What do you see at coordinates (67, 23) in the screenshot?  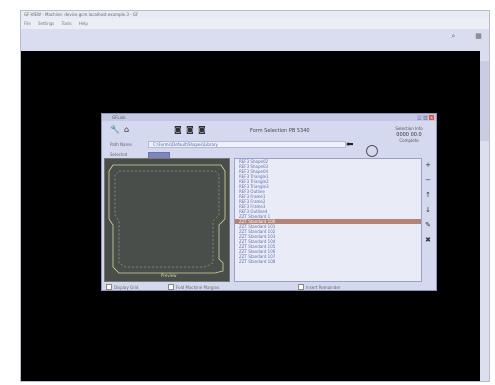 I see `menu-tools: Tools` at bounding box center [67, 23].